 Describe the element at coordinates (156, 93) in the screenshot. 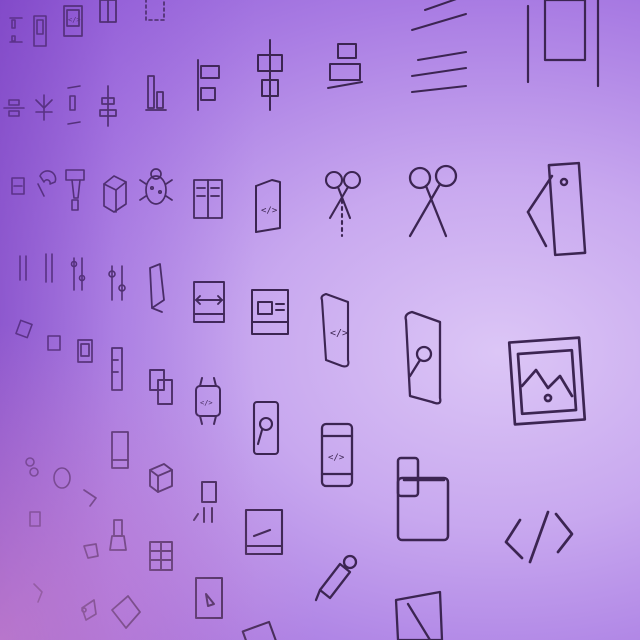

I see `align-bottom-bars-icon` at that location.